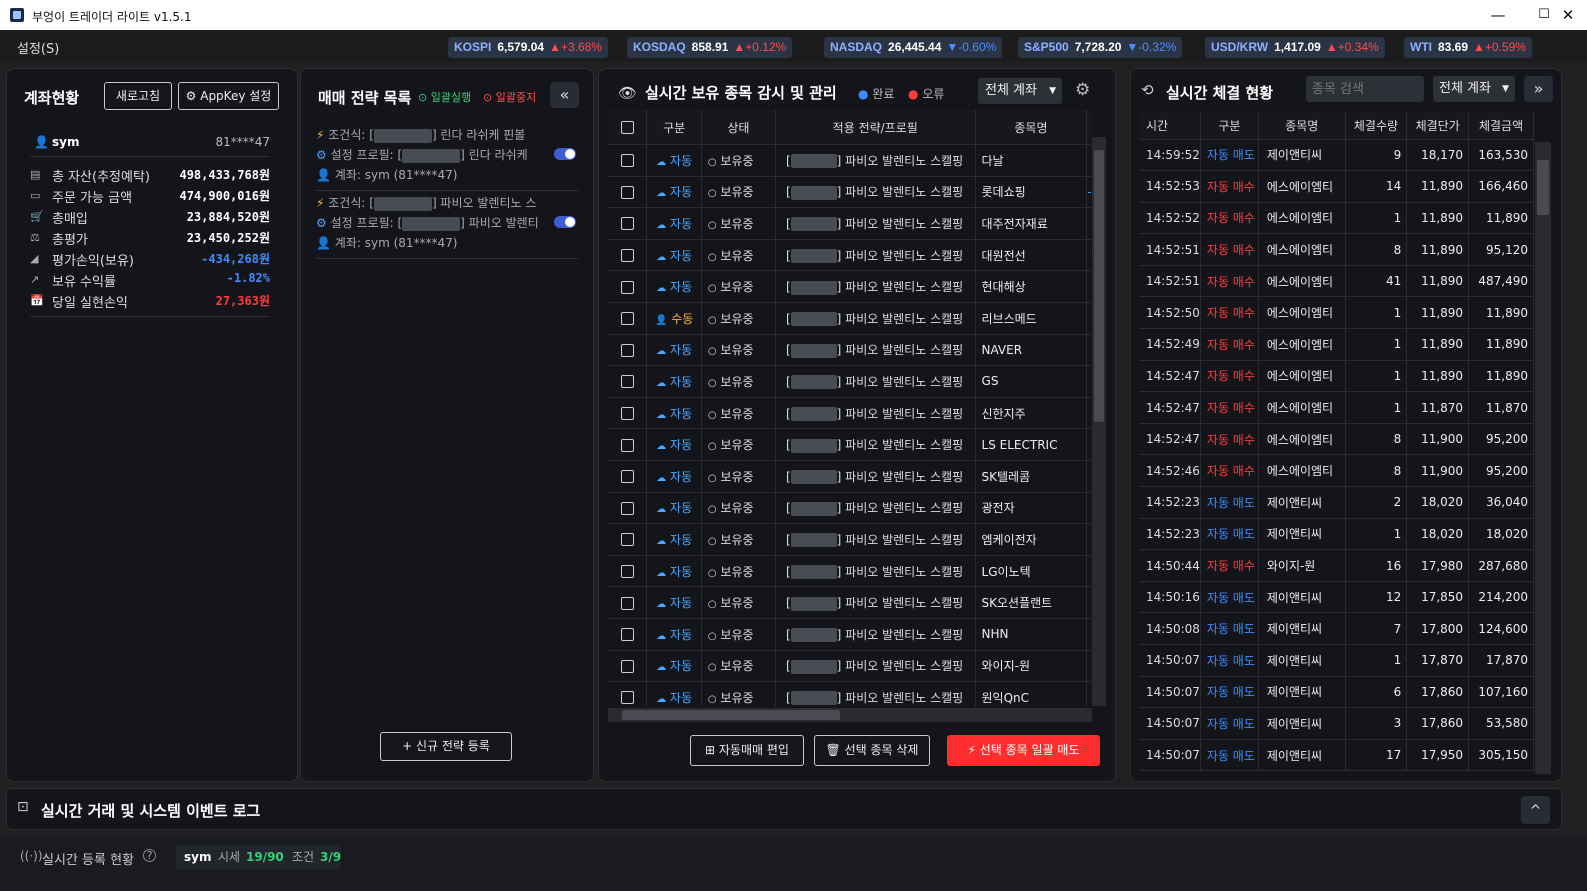  What do you see at coordinates (731, 715) in the screenshot?
I see `holdings-hscroll-thumb` at bounding box center [731, 715].